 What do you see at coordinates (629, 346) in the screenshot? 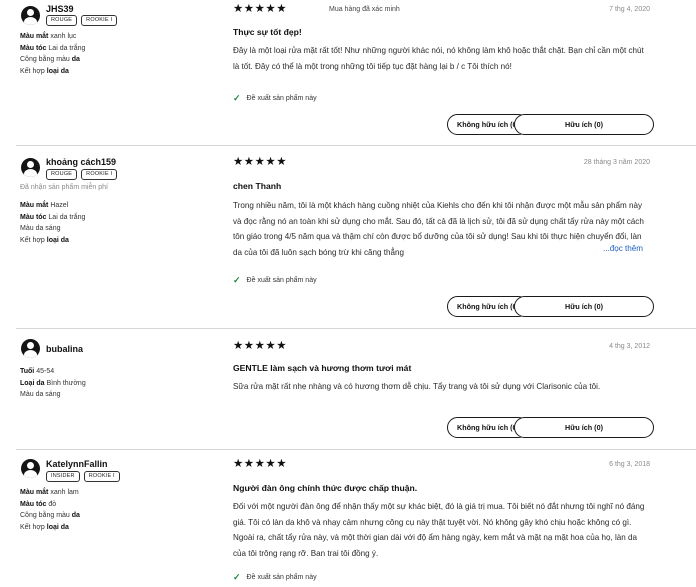
I see `review-date: 4 thg 3, 2012` at bounding box center [629, 346].